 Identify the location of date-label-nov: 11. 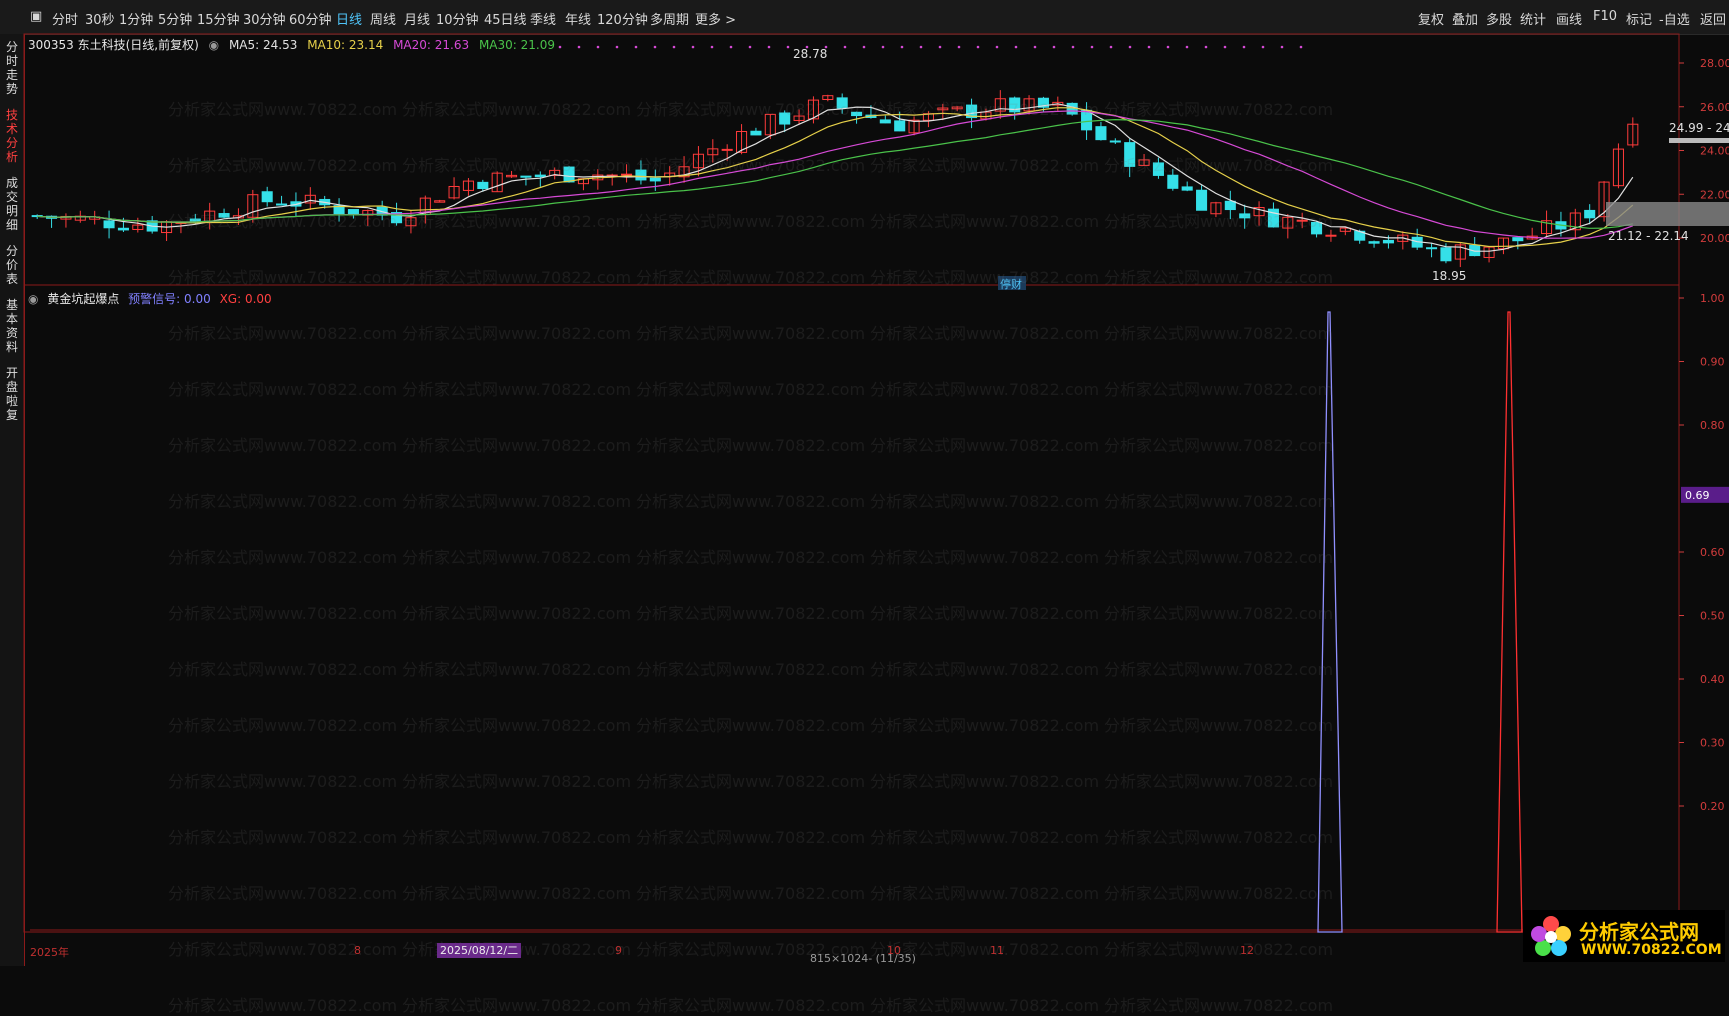
(997, 950).